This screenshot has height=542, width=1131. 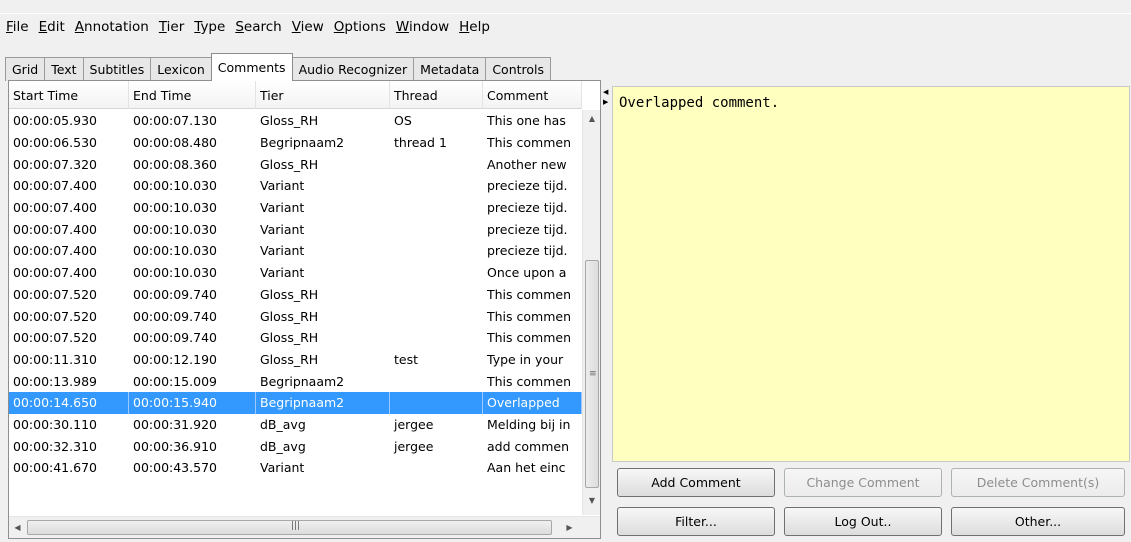 What do you see at coordinates (64, 69) in the screenshot?
I see `tab-text: Text` at bounding box center [64, 69].